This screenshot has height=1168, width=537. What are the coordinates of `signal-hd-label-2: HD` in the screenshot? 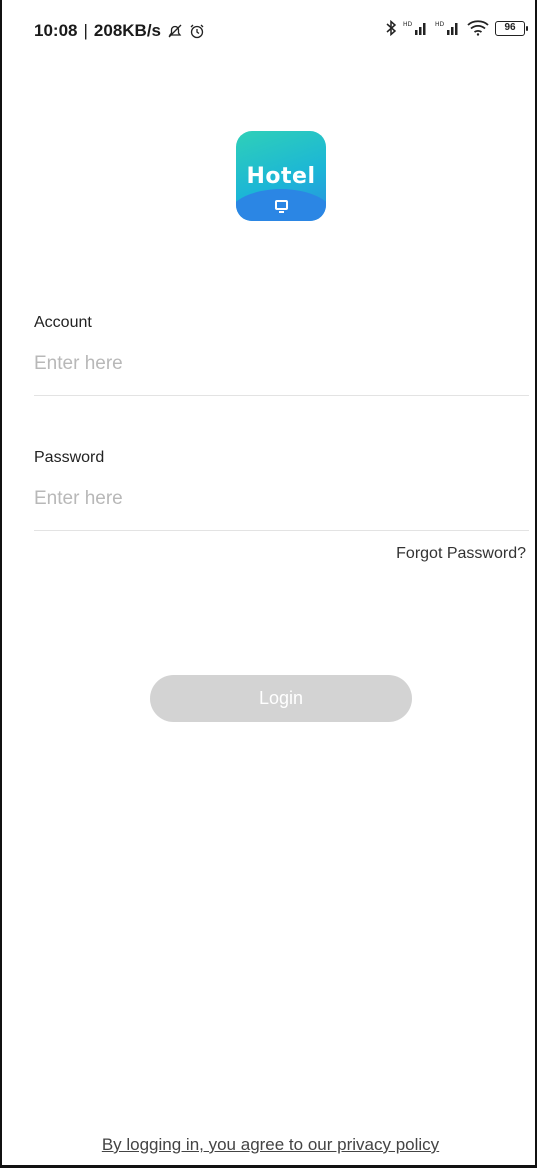 It's located at (440, 24).